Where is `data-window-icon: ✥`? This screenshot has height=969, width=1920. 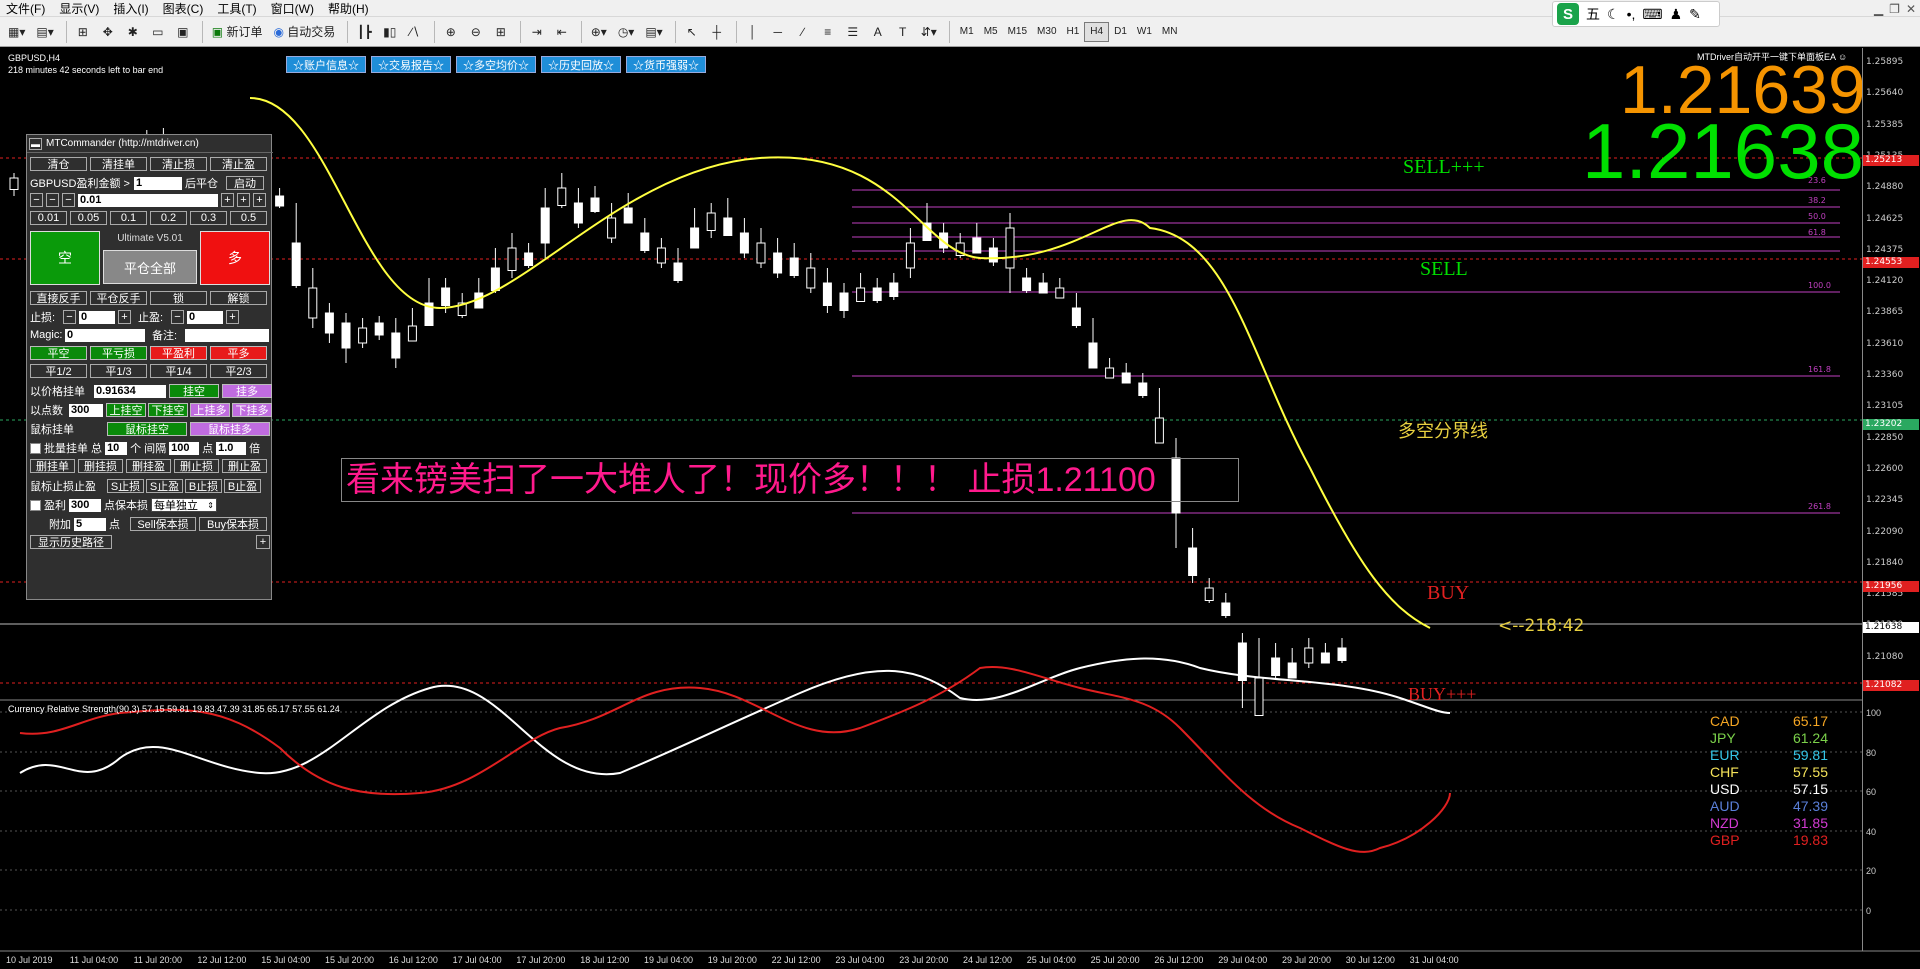 data-window-icon: ✥ is located at coordinates (108, 32).